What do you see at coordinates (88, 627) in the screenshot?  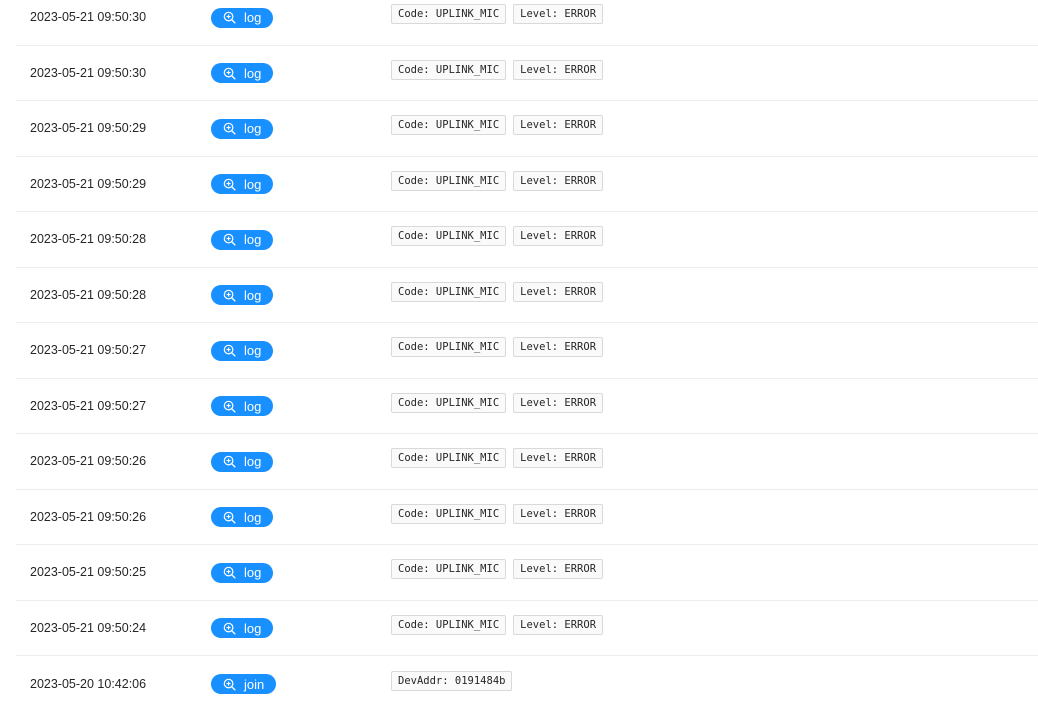 I see `event-timestamp: 2023-05-21 09:50:24` at bounding box center [88, 627].